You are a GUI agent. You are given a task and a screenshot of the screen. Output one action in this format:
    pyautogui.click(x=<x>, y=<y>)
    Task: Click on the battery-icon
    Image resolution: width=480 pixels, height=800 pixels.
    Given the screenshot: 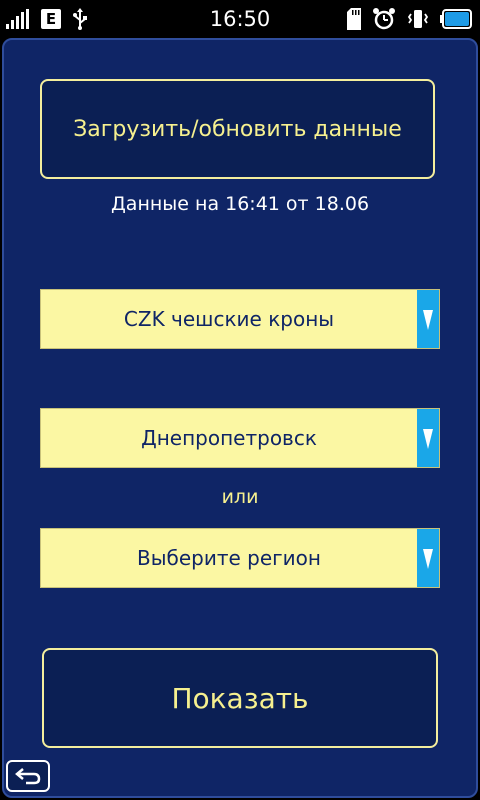 What is the action you would take?
    pyautogui.click(x=456, y=19)
    